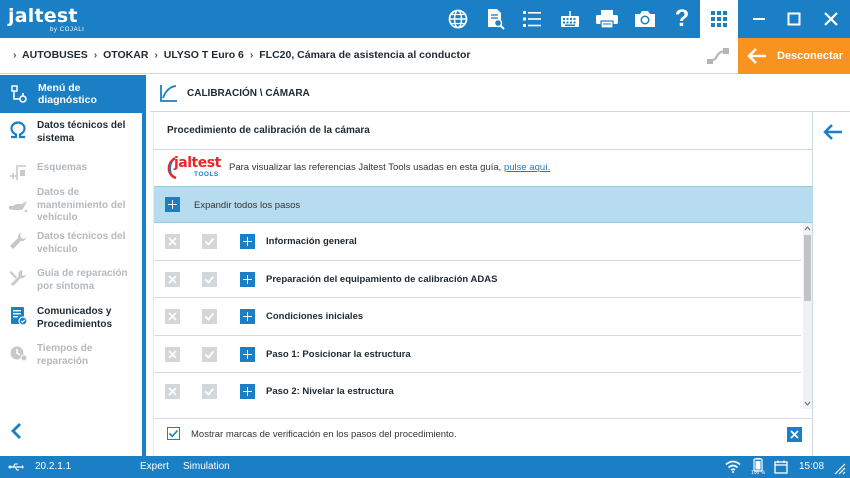 The image size is (850, 478). What do you see at coordinates (458, 19) in the screenshot?
I see `globe-icon` at bounding box center [458, 19].